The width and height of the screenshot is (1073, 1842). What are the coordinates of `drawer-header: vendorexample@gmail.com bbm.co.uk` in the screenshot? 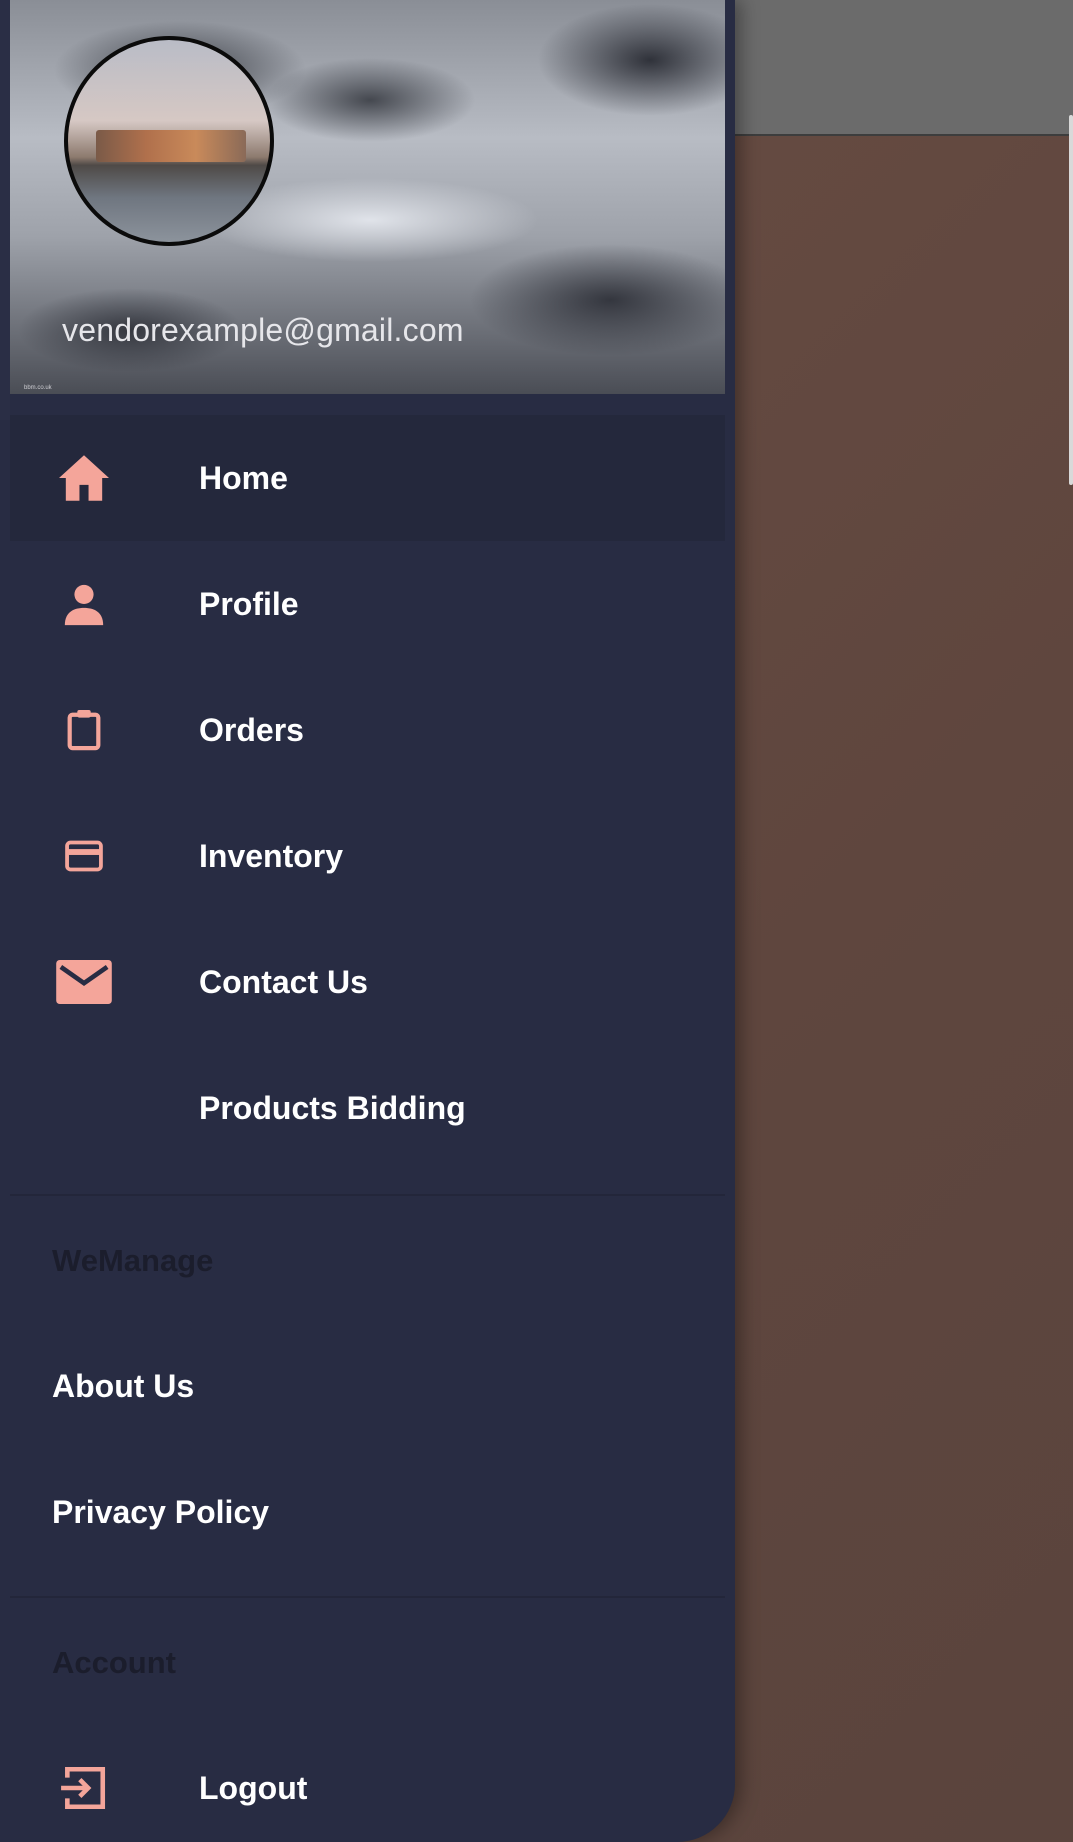 It's located at (367, 197).